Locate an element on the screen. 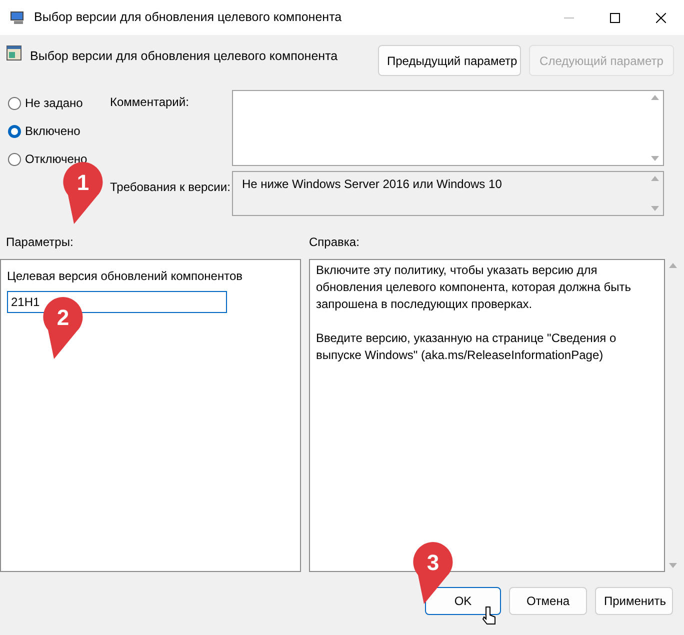  help-text: Введите версию, указанную на странице "Сведения о выпуске Windows" (aka.ms/ReleaseInformationPage) is located at coordinates (467, 347).